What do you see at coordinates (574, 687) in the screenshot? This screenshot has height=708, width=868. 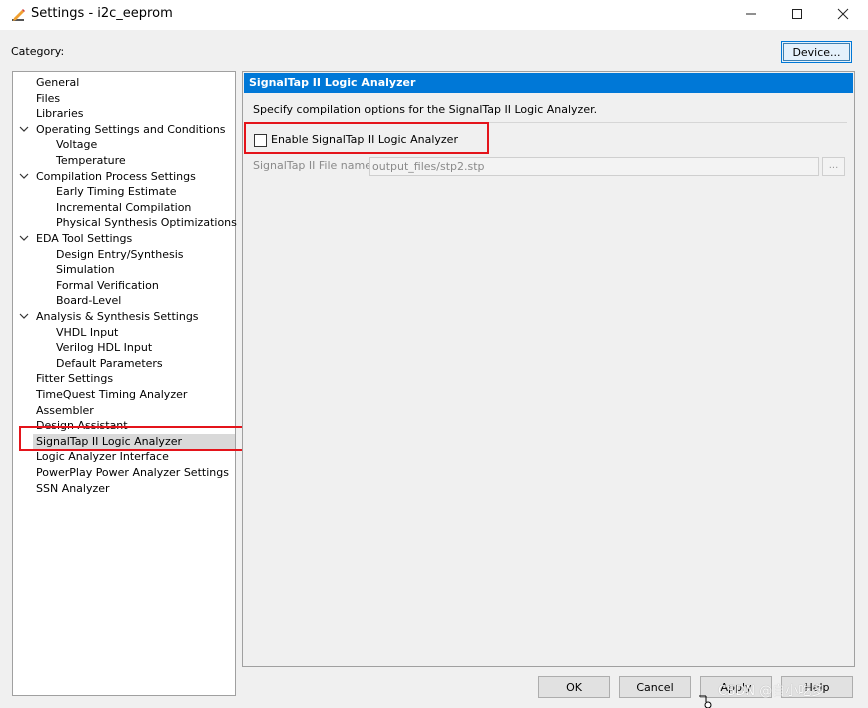 I see `ok-button: OK` at bounding box center [574, 687].